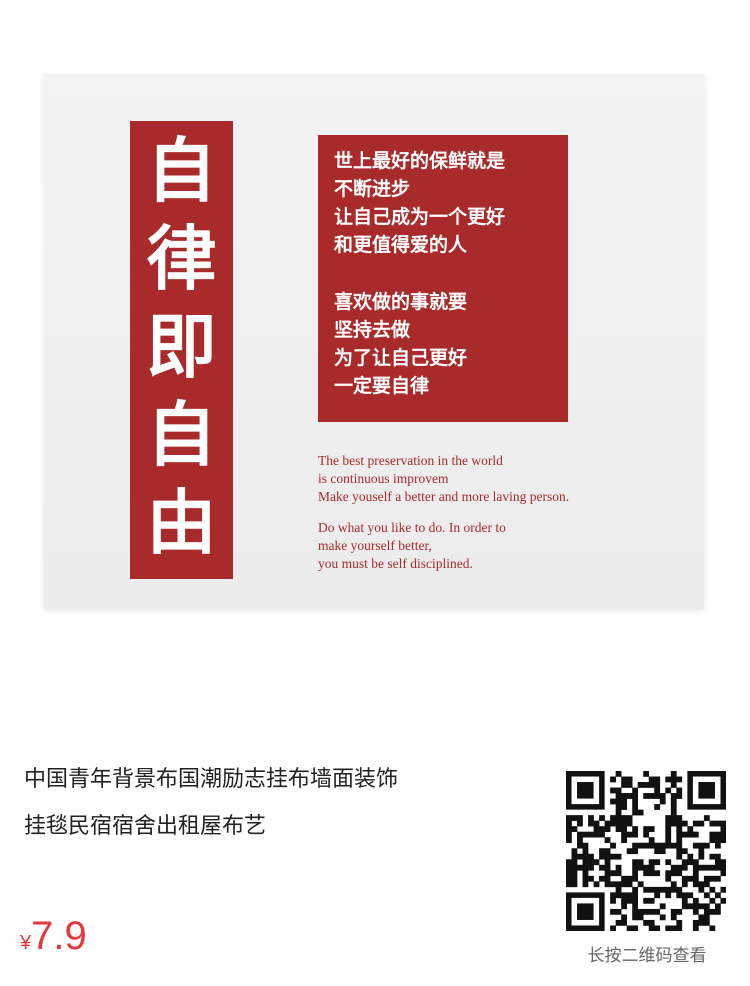 The image size is (750, 986). I want to click on qr-code-icon, so click(646, 851).